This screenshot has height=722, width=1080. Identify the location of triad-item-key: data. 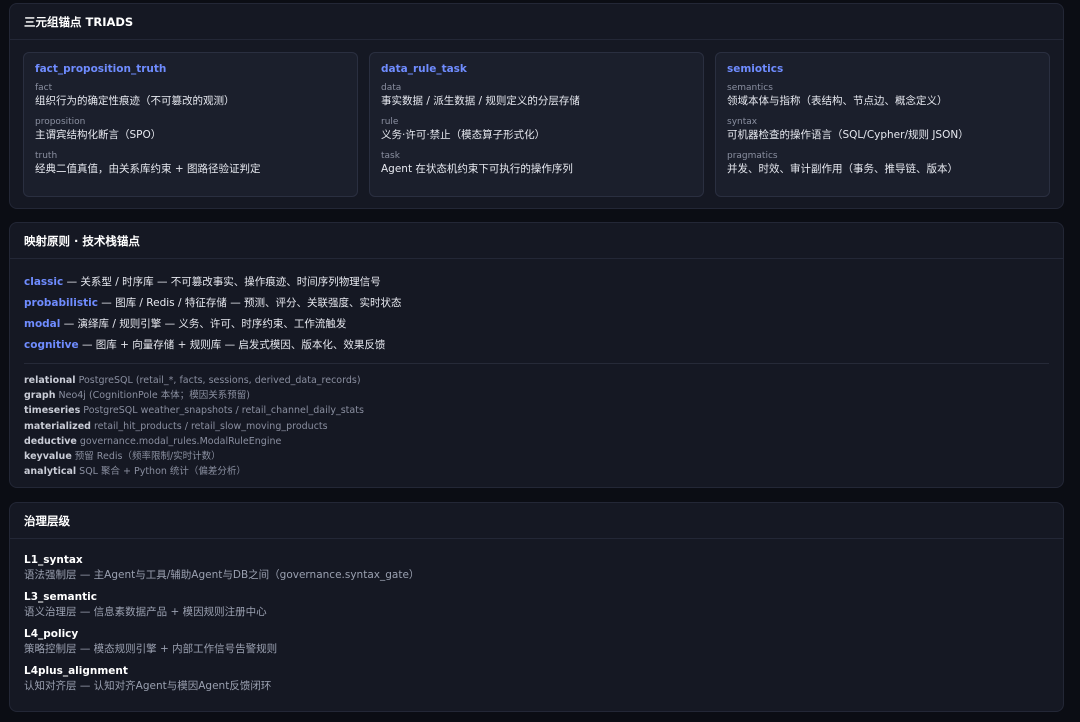
(391, 88).